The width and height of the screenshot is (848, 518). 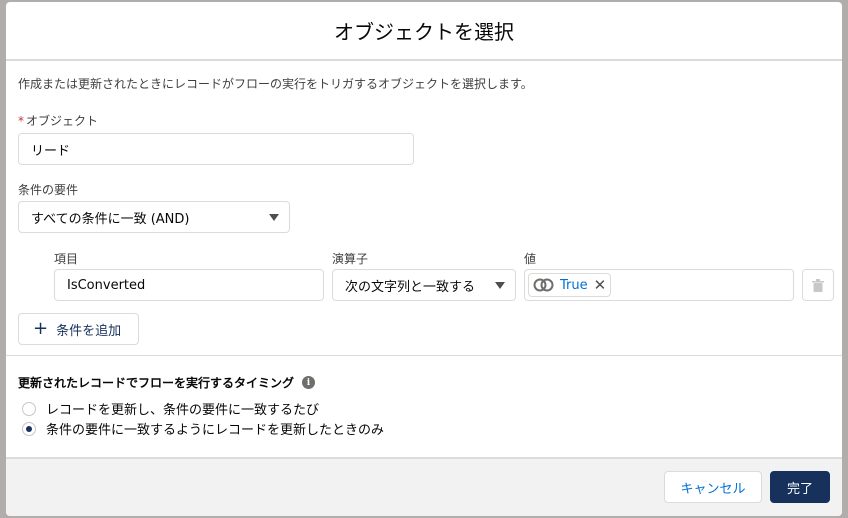 What do you see at coordinates (41, 328) in the screenshot?
I see `plus-icon: +` at bounding box center [41, 328].